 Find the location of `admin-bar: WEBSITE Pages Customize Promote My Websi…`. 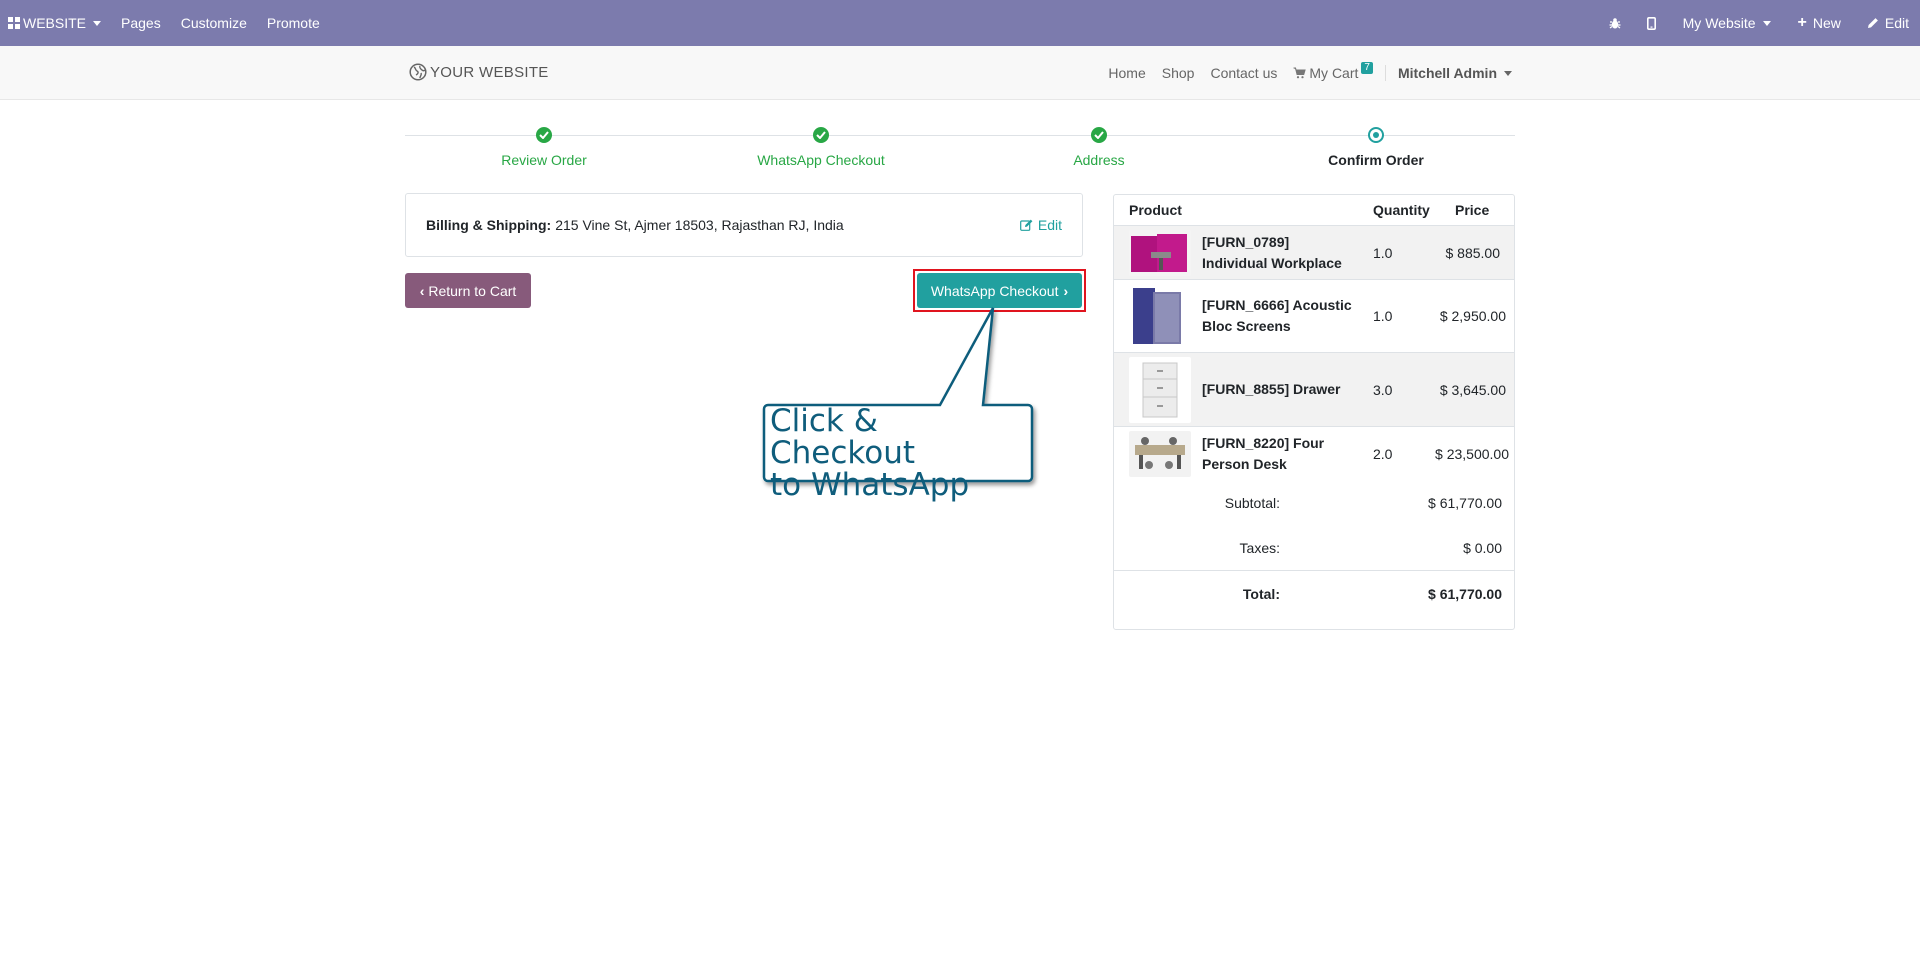

admin-bar: WEBSITE Pages Customize Promote My Websi… is located at coordinates (960, 23).